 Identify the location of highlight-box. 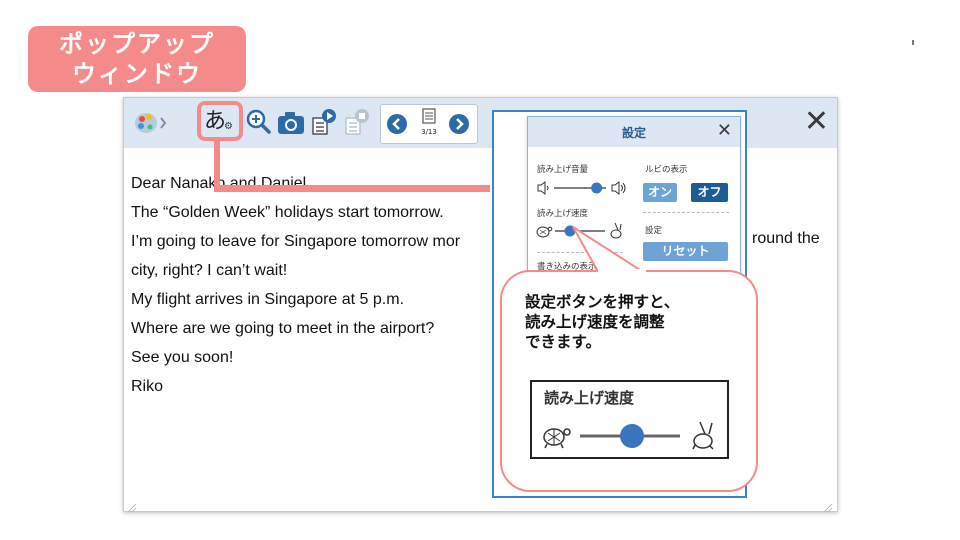
(220, 121).